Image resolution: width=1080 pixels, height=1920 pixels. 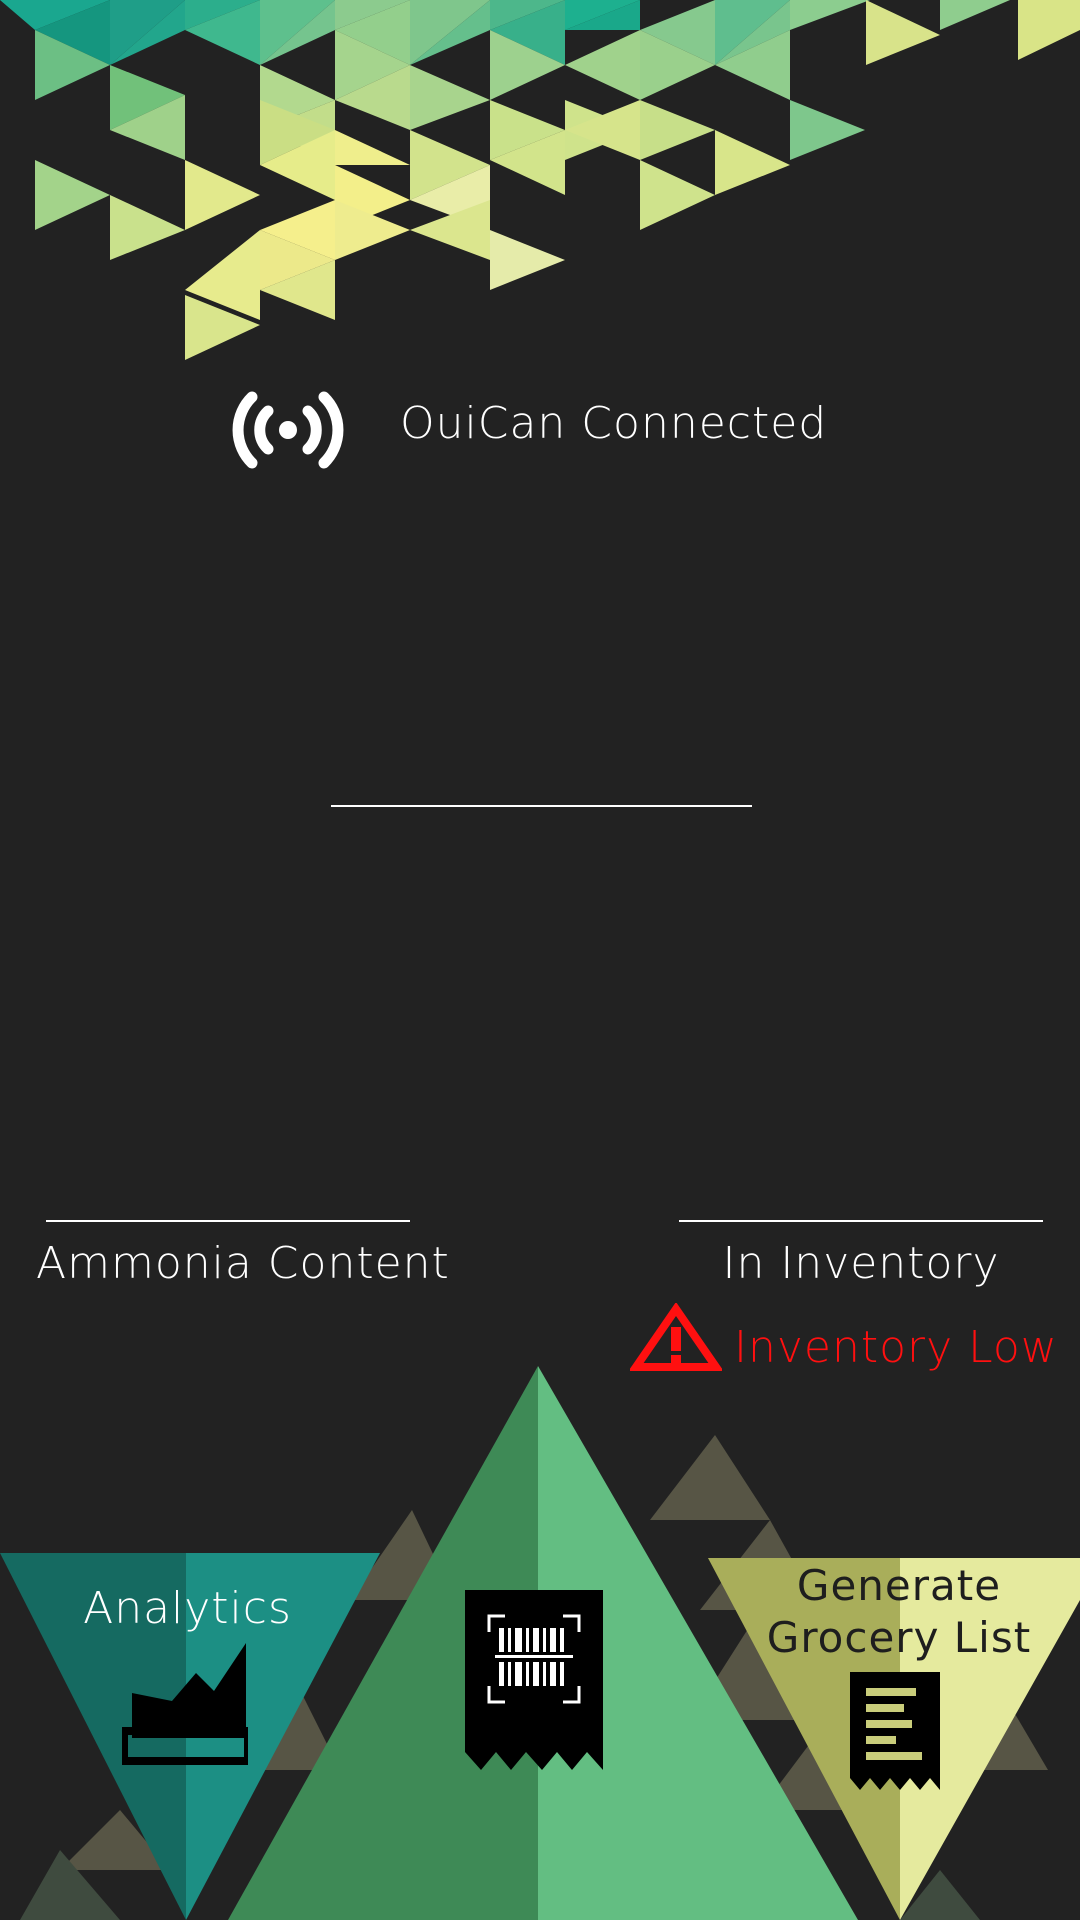 What do you see at coordinates (861, 1221) in the screenshot?
I see `inventory-divider` at bounding box center [861, 1221].